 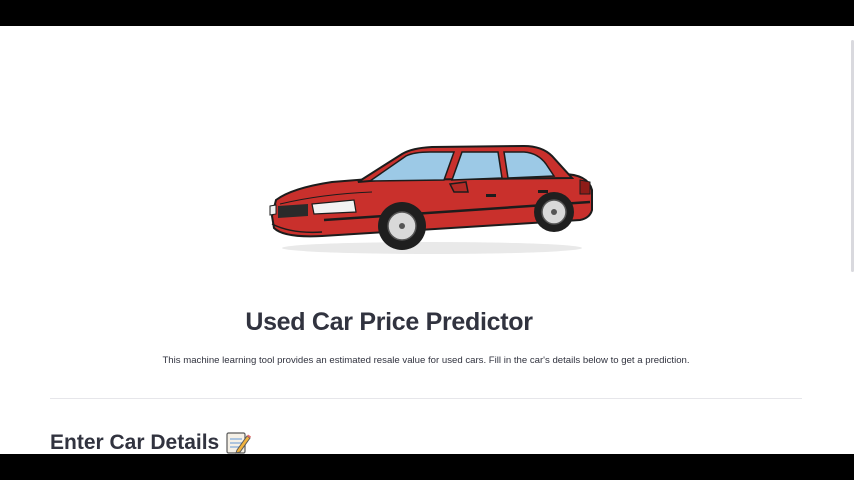 What do you see at coordinates (426, 398) in the screenshot?
I see `section-divider` at bounding box center [426, 398].